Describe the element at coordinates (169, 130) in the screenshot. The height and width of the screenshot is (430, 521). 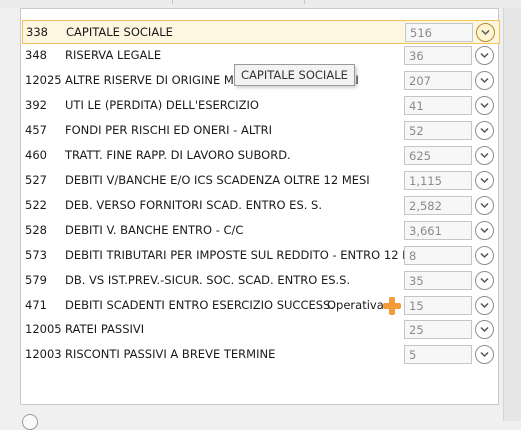
I see `account-description: FONDI PER RISCHI ED ONERI - ALTRI` at that location.